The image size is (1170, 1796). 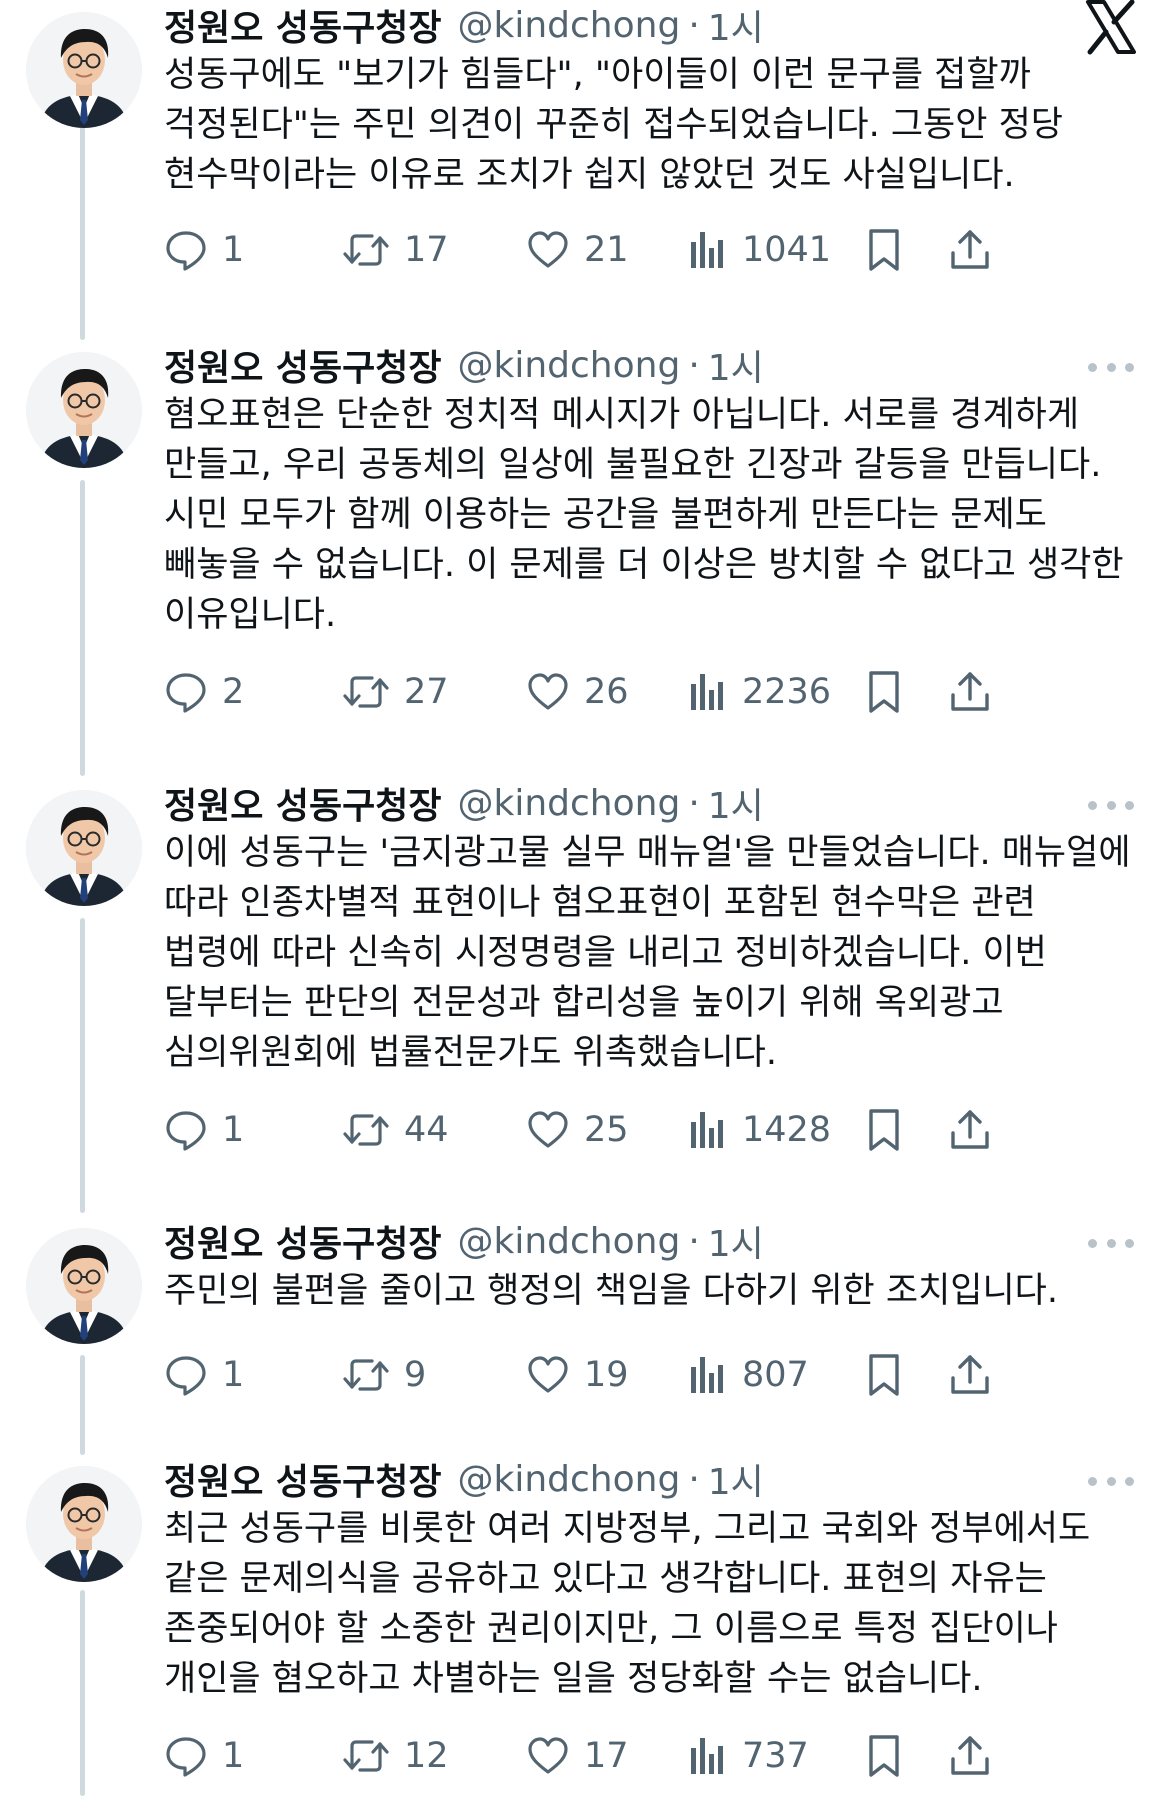 I want to click on like-button: 21, so click(x=577, y=250).